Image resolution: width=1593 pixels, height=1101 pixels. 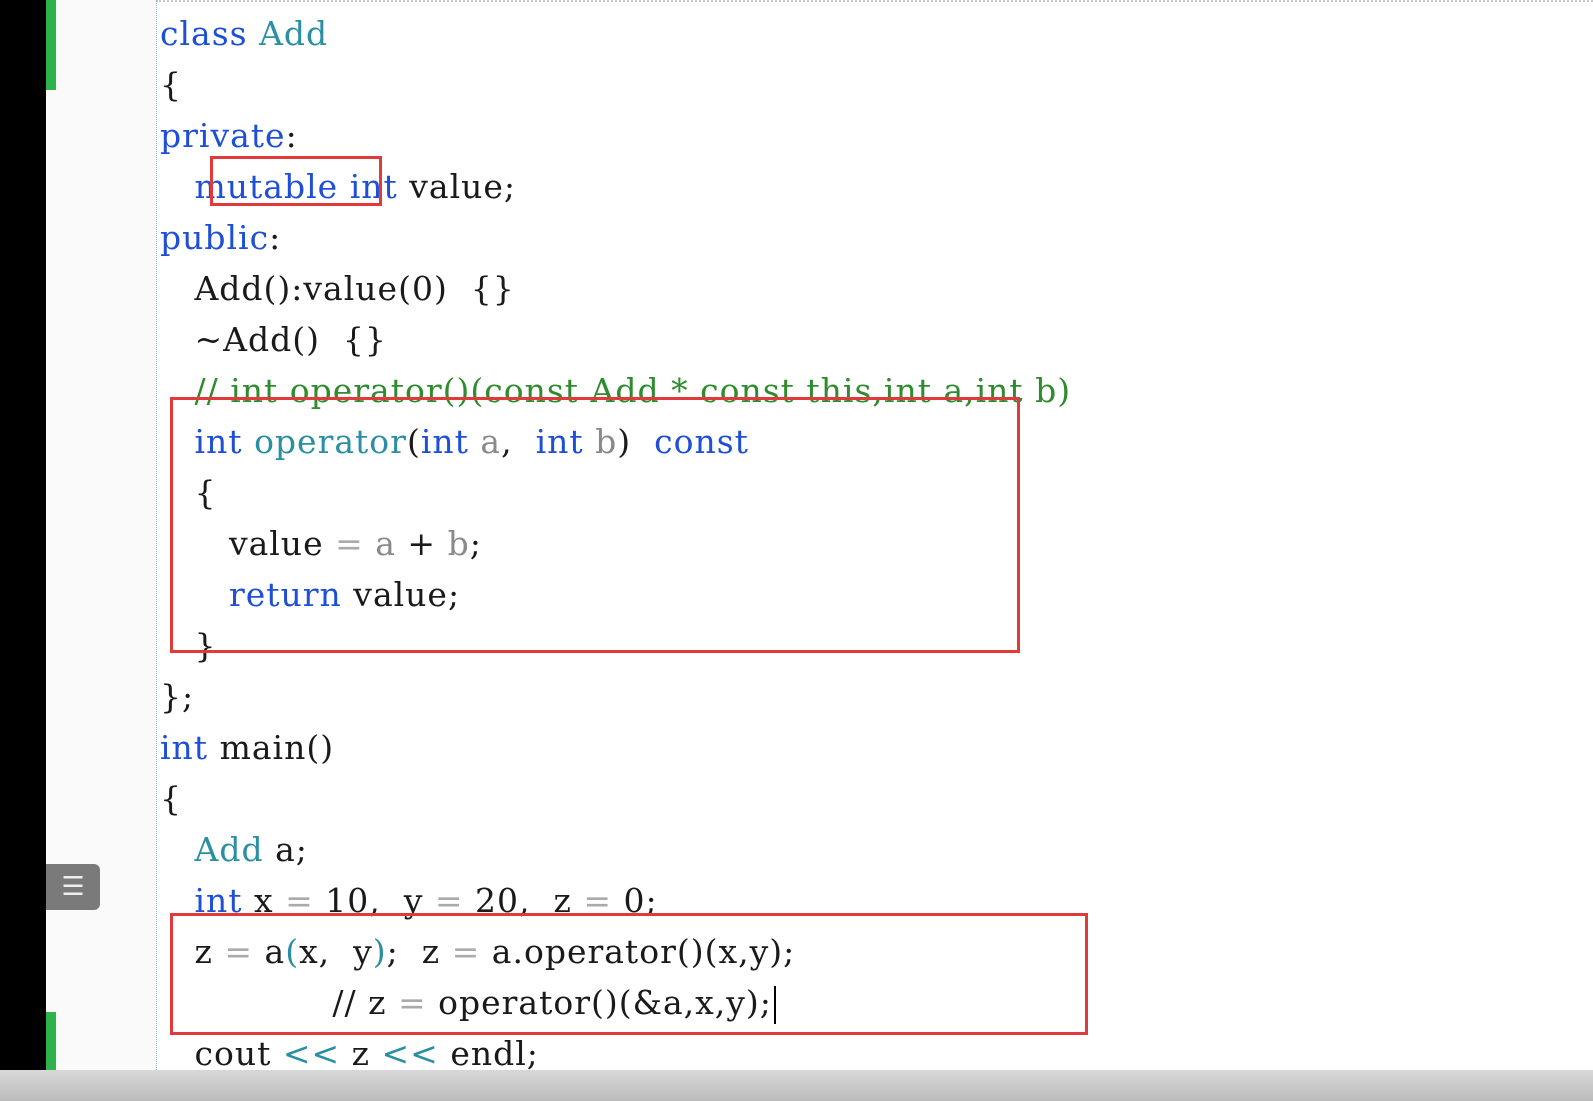 I want to click on code-line: Add():value(0) {}, so click(x=337, y=288).